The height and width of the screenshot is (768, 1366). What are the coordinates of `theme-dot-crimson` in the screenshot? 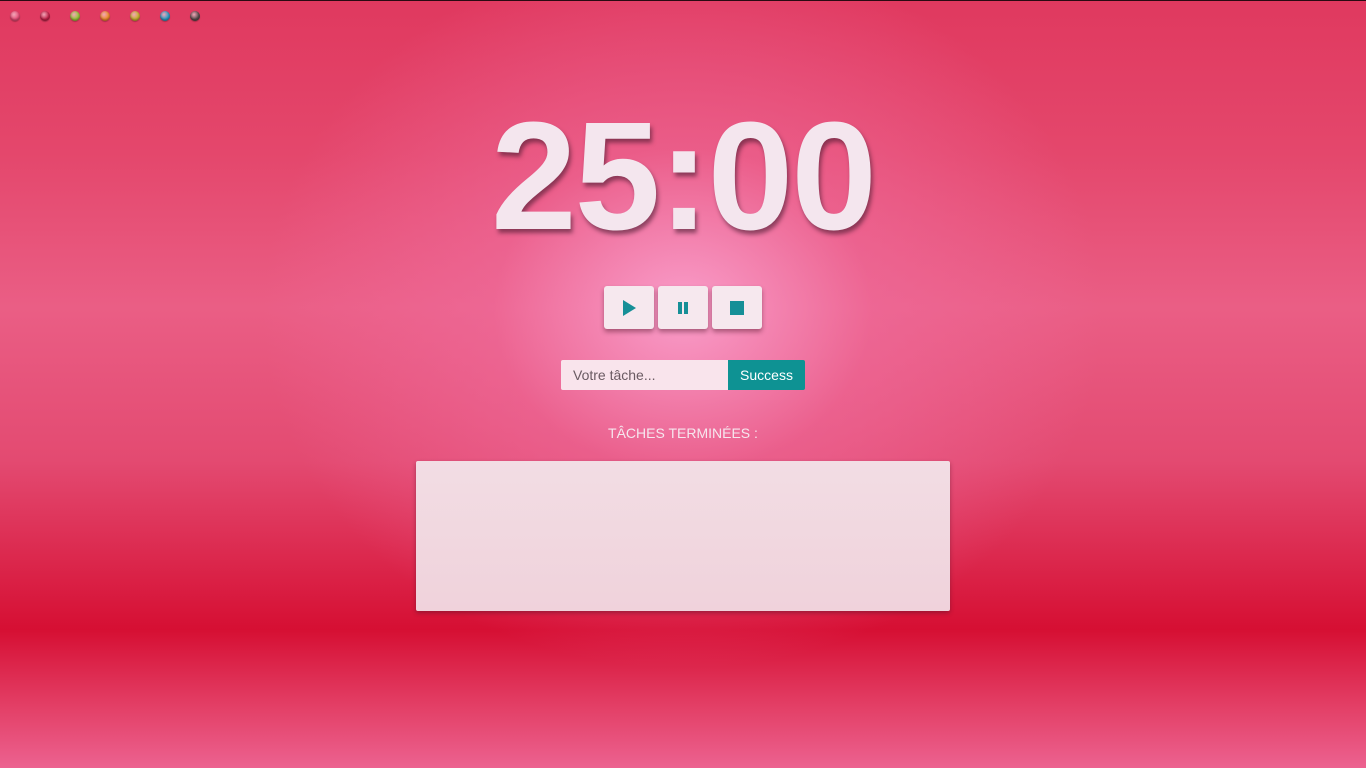 It's located at (45, 16).